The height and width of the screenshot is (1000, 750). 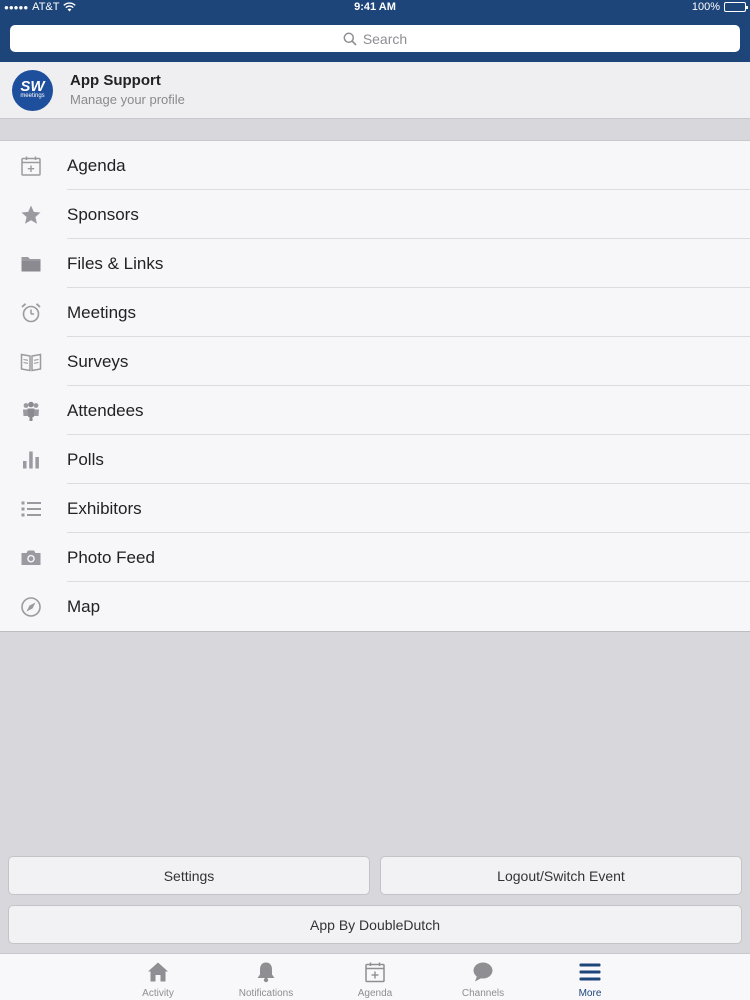 I want to click on top-bar: ●●●●● AT&T 9:41 AM 100% Search, so click(x=375, y=31).